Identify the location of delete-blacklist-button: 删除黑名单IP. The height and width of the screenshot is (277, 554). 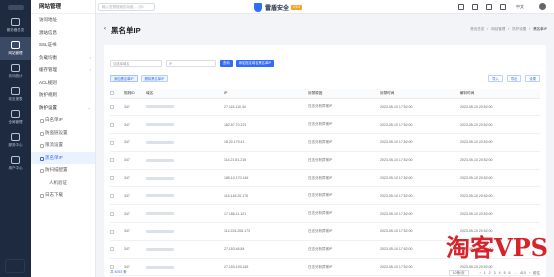
(154, 78).